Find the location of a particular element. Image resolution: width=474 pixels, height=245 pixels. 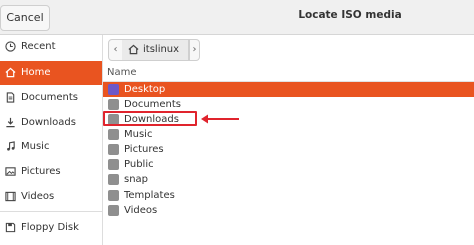

file-row-documents: Documents is located at coordinates (288, 104).